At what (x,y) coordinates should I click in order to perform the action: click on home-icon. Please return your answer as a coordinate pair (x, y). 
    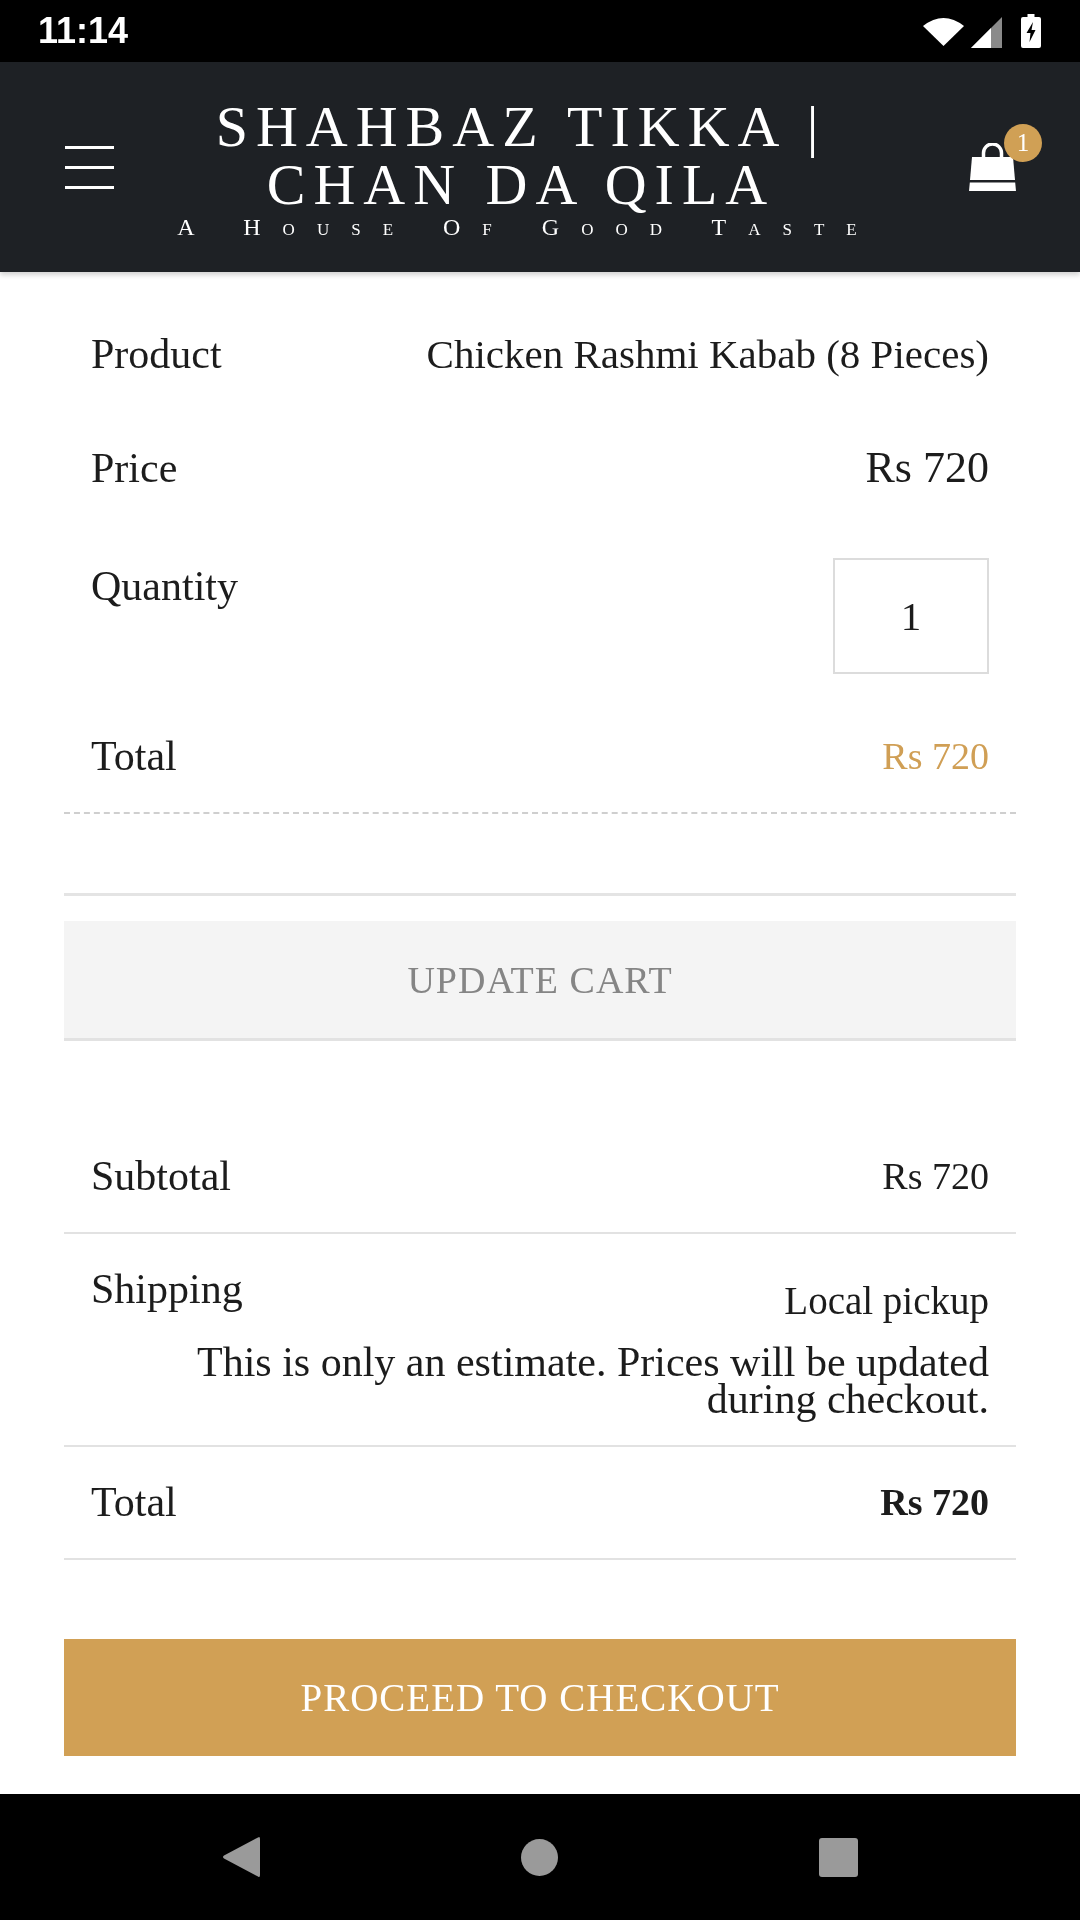
    Looking at the image, I should click on (539, 1857).